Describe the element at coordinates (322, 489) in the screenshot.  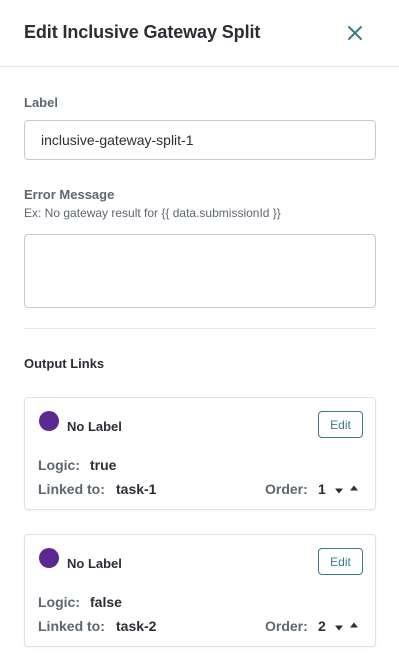
I see `order-value: 1` at that location.